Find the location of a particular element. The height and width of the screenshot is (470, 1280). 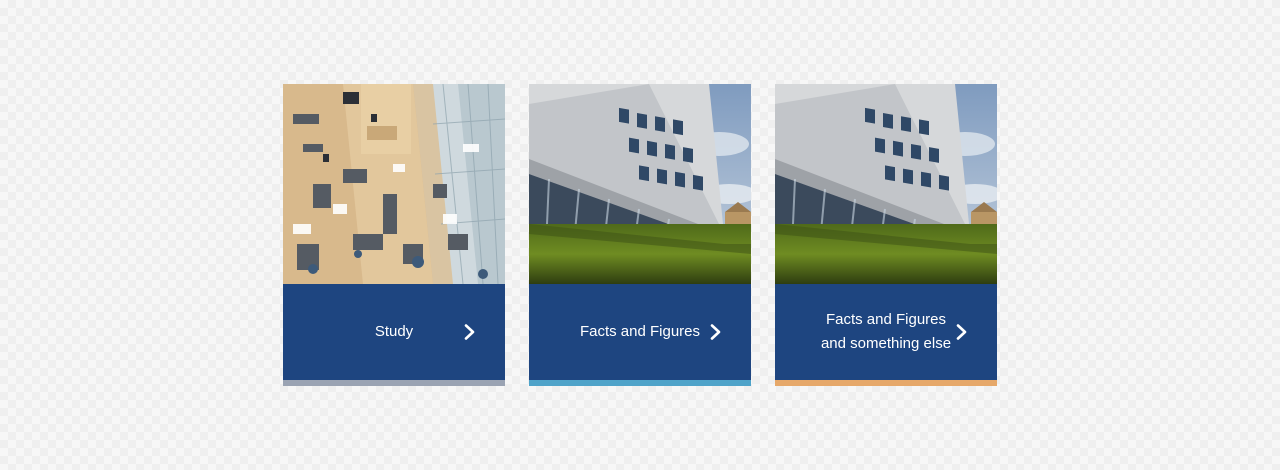

card-facts-and-figures: Facts and Figures is located at coordinates (640, 235).